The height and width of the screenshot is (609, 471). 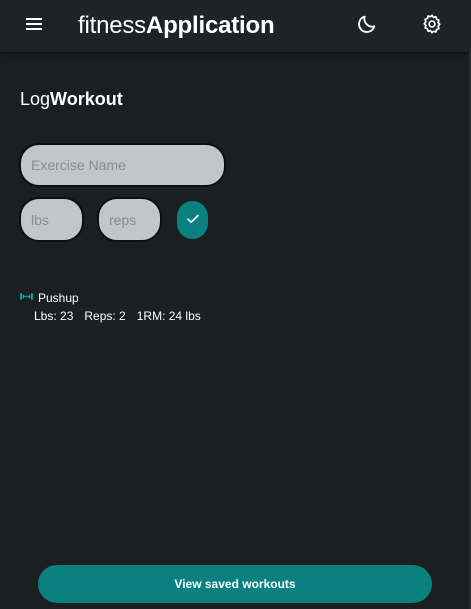 I want to click on submit-workout-button, so click(x=192, y=220).